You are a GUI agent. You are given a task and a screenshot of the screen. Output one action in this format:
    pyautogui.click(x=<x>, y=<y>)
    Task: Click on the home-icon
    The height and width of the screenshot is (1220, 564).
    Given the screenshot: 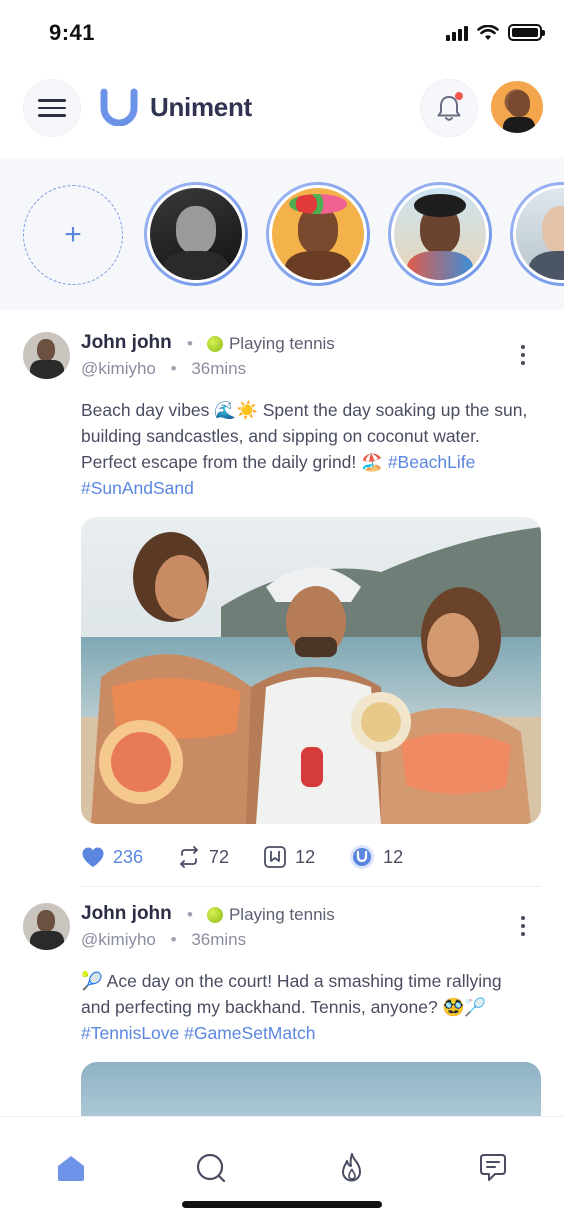 What is the action you would take?
    pyautogui.click(x=71, y=1168)
    